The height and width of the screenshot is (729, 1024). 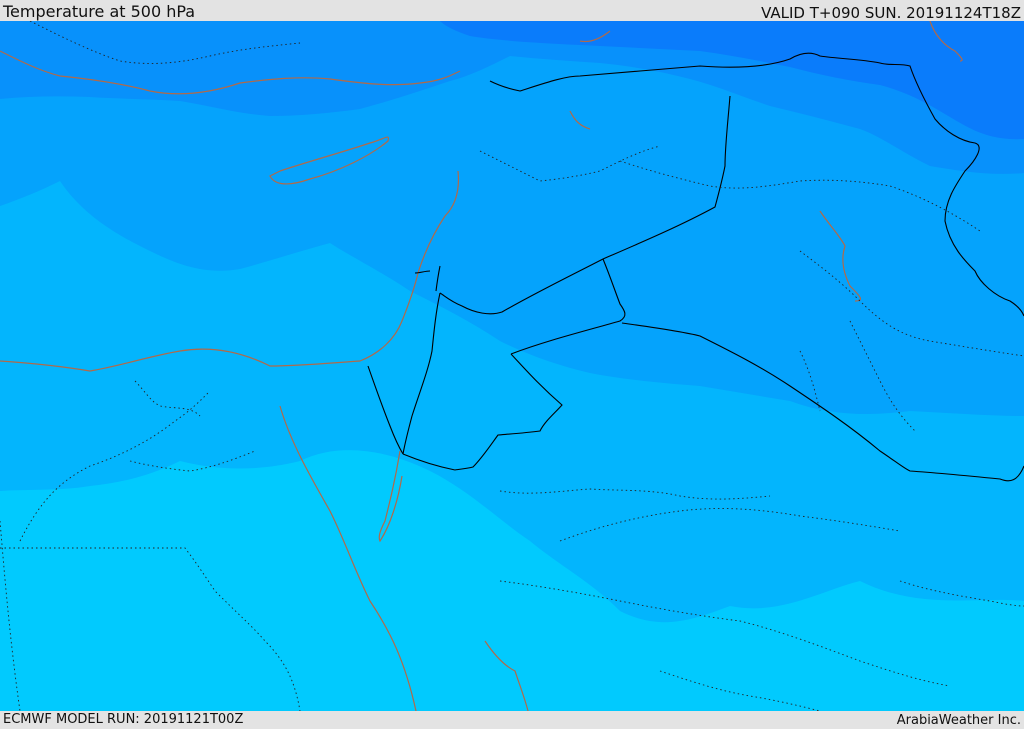 What do you see at coordinates (958, 720) in the screenshot?
I see `credit-text: ArabiaWeather Inc.` at bounding box center [958, 720].